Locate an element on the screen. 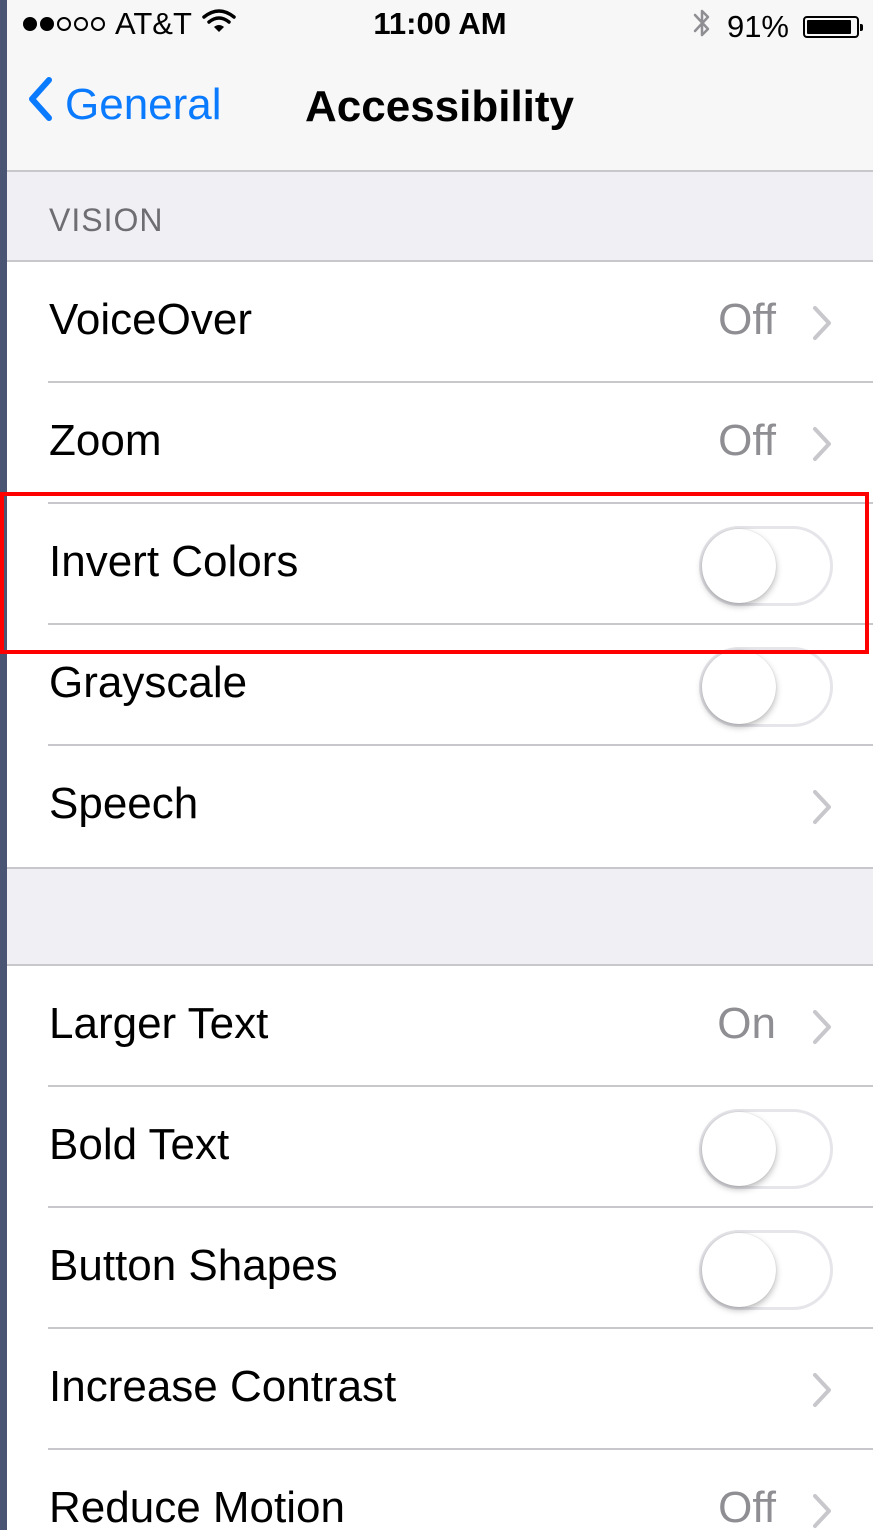 This screenshot has height=1530, width=873. status-right: 91% is located at coordinates (777, 27).